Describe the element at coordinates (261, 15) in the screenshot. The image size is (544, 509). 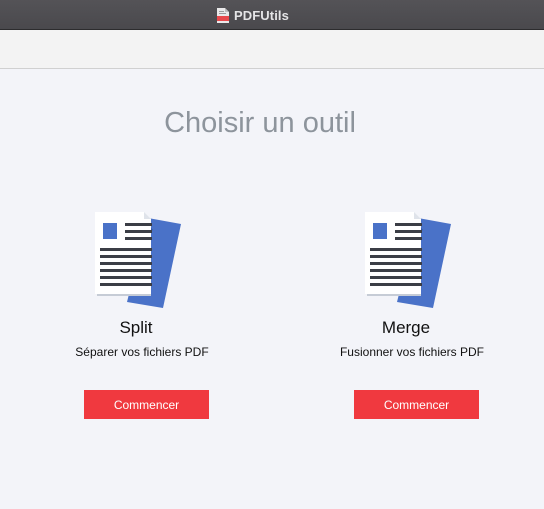
I see `window-title: PDFUtils` at that location.